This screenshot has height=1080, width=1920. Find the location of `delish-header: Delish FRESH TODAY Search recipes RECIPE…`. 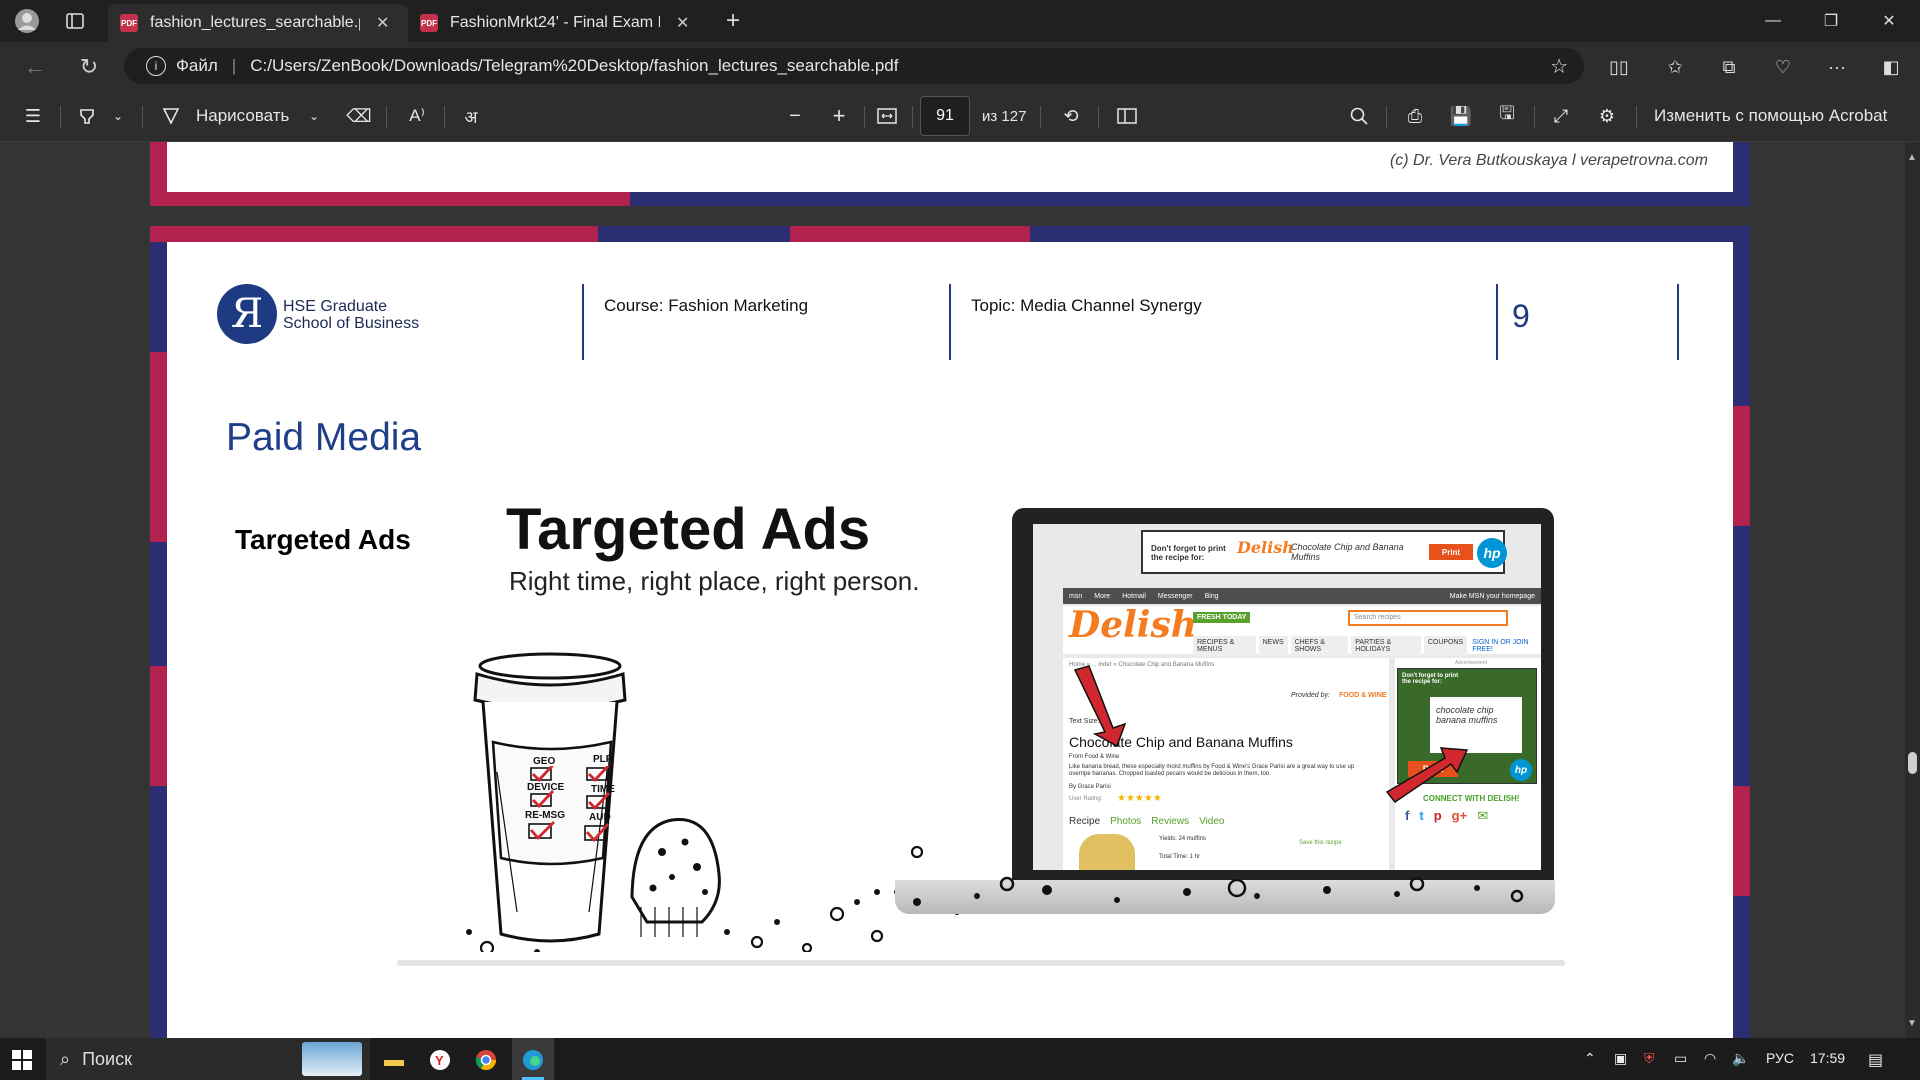

delish-header: Delish FRESH TODAY Search recipes RECIPE… is located at coordinates (1302, 630).